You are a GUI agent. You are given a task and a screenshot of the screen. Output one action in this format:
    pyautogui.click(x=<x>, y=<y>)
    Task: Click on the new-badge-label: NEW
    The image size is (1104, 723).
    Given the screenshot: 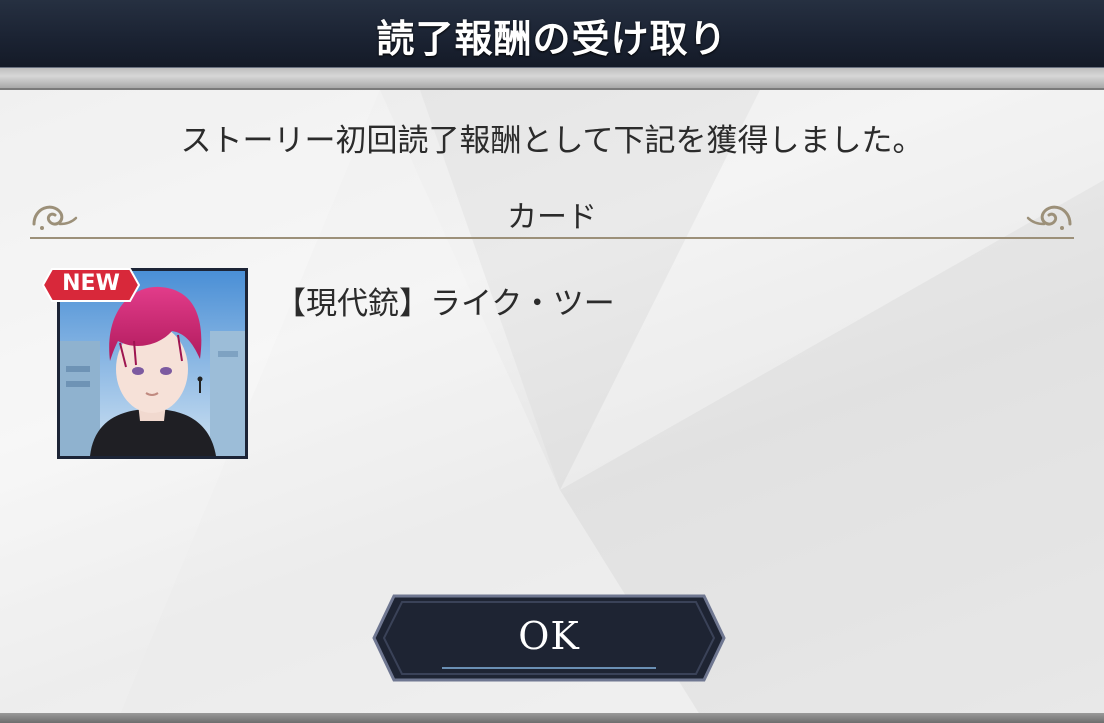 What is the action you would take?
    pyautogui.click(x=91, y=283)
    